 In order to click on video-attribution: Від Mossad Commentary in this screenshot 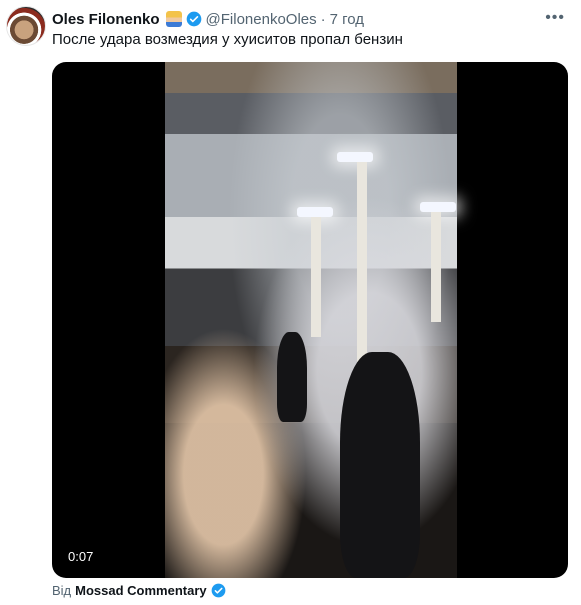, I will do `click(141, 590)`.